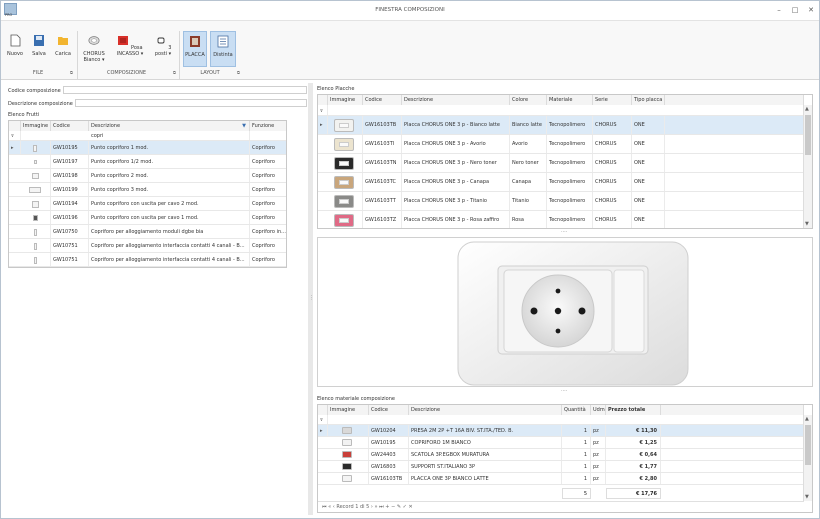  I want to click on materiale-scrollbar: ▲ ▼, so click(807, 458).